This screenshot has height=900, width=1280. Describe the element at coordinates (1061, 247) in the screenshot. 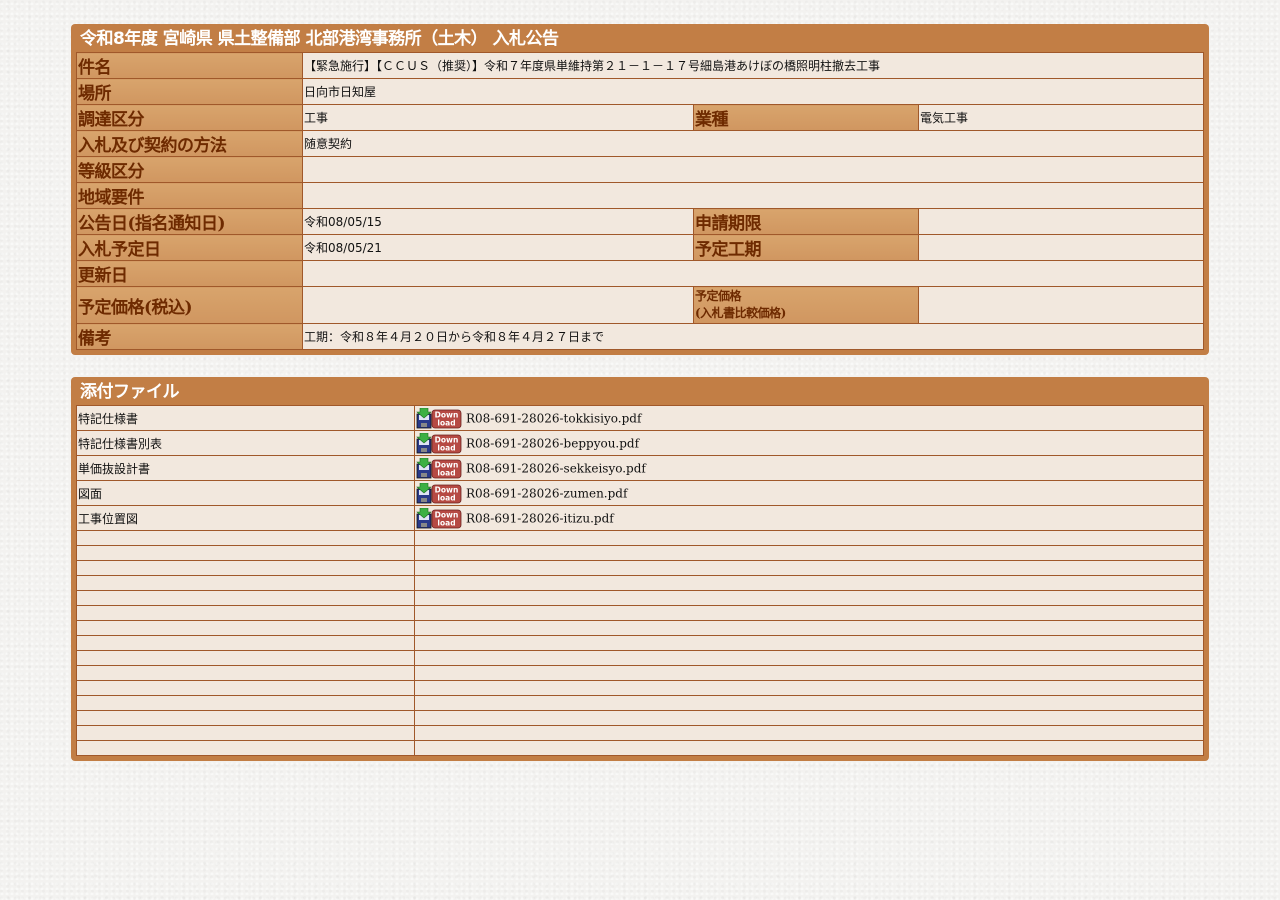

I see `value-work-period` at that location.